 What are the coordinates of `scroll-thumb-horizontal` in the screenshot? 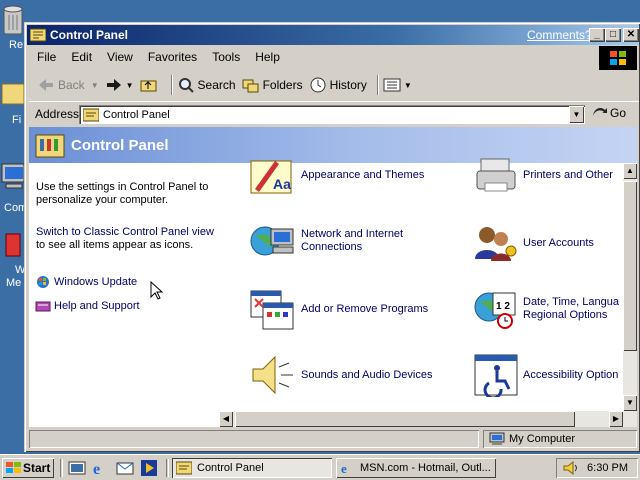 It's located at (405, 419).